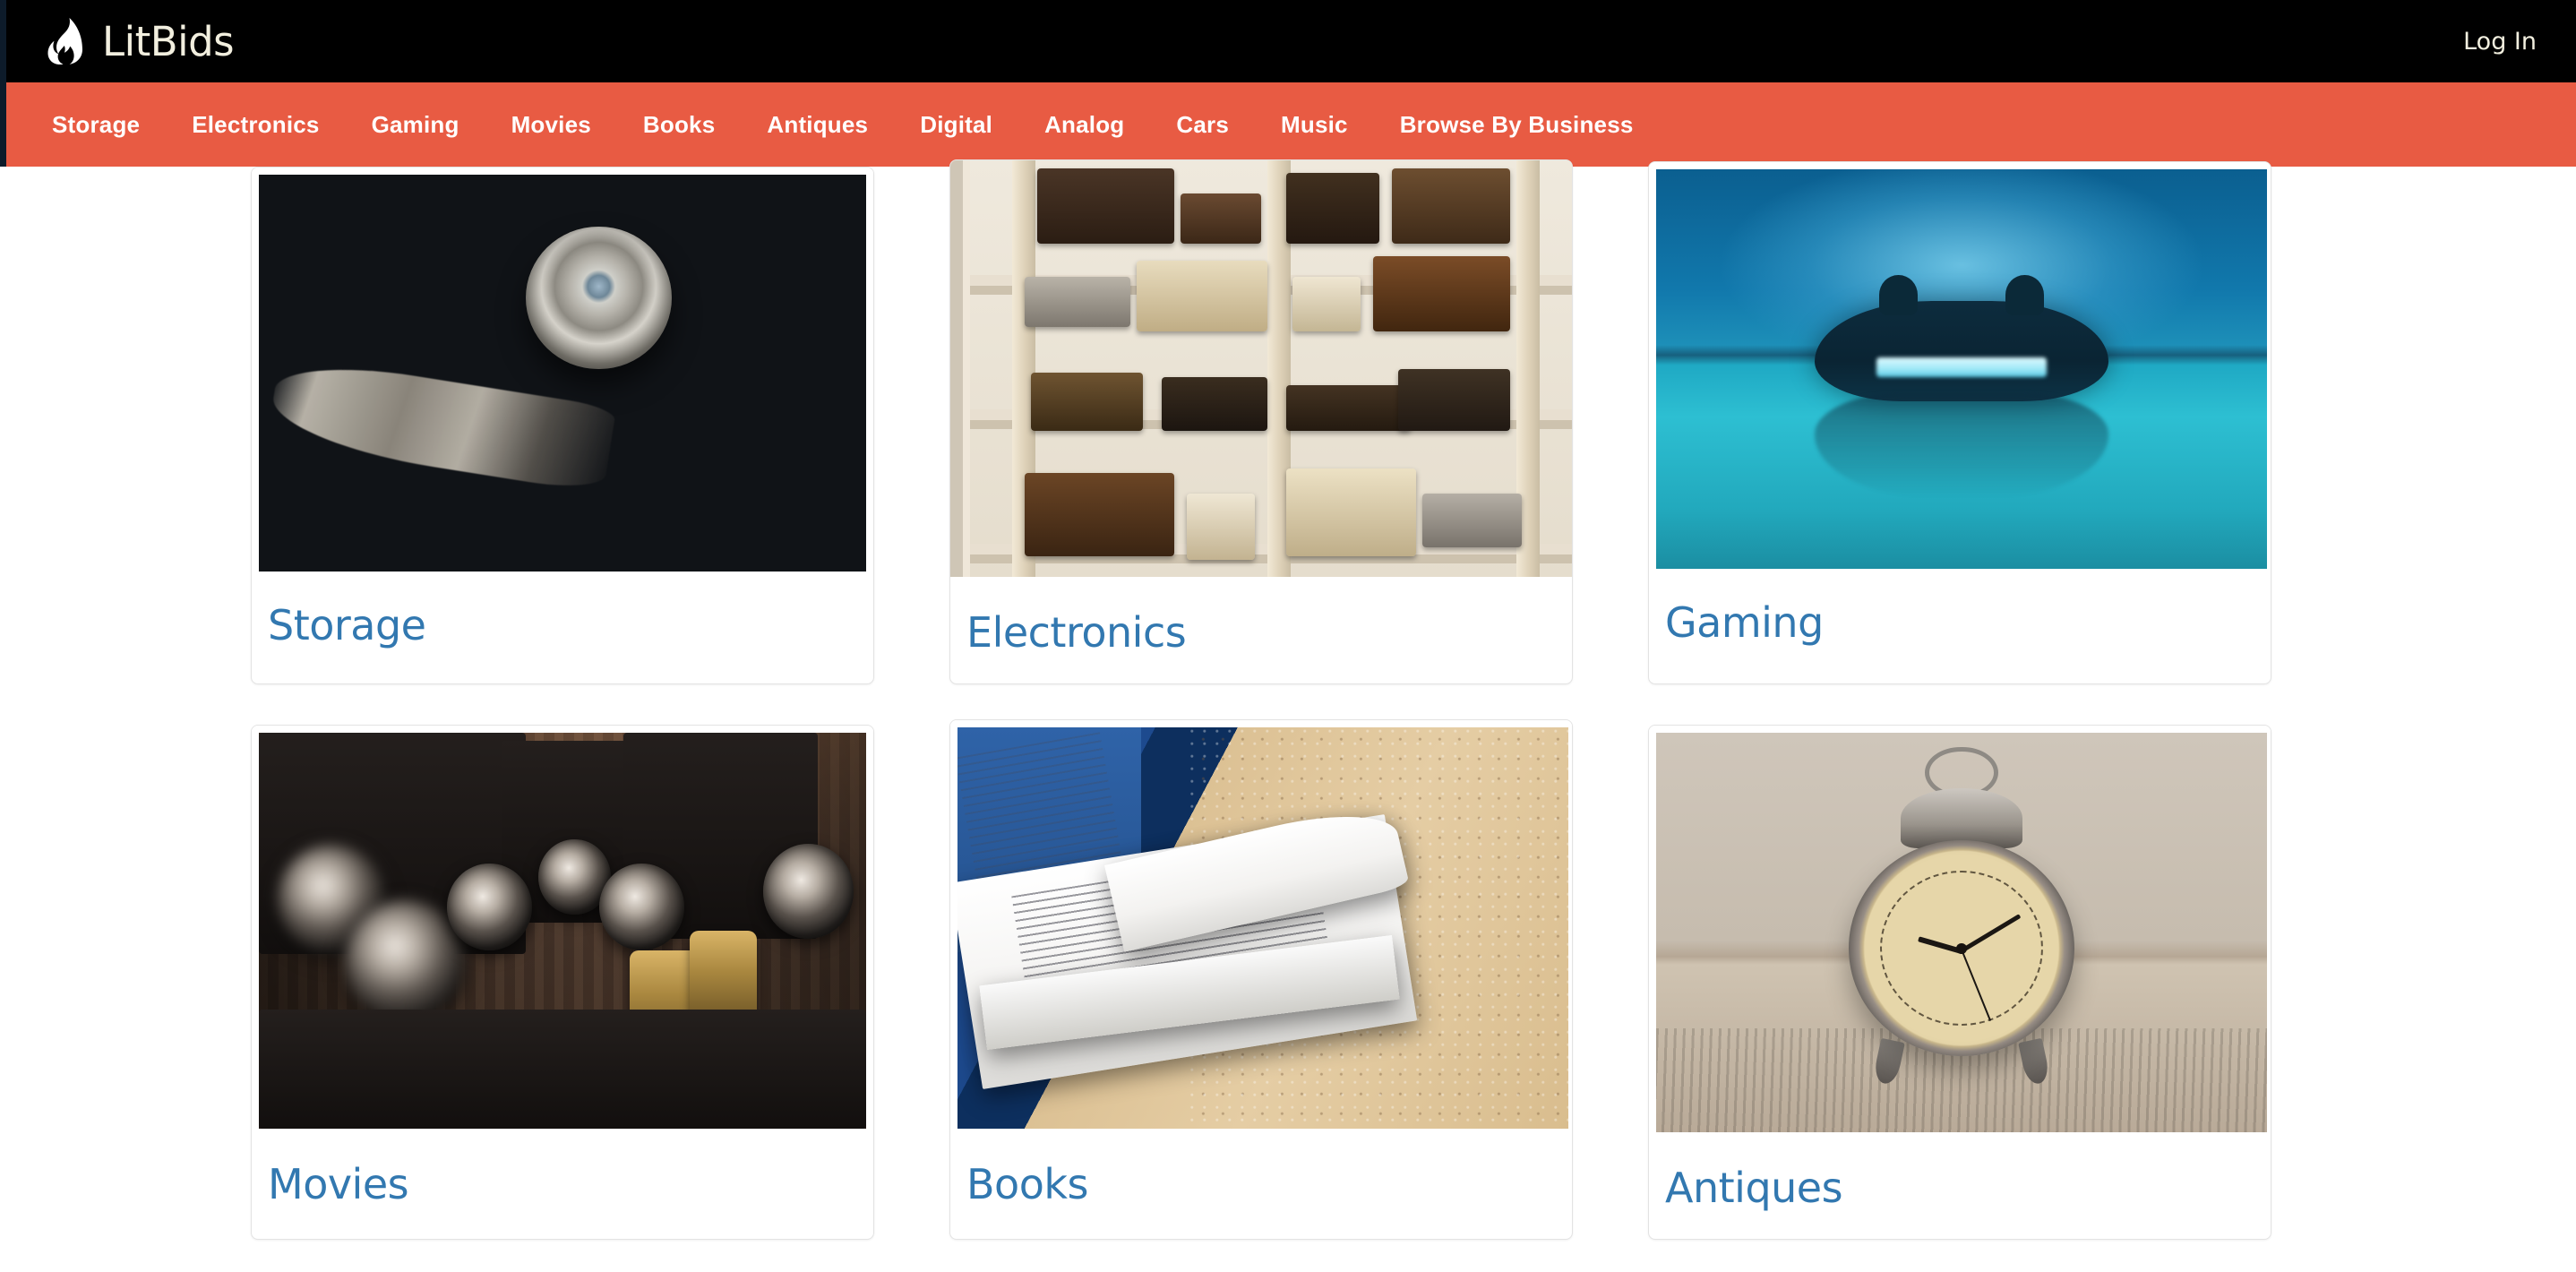 The image size is (2576, 1272). Describe the element at coordinates (1262, 928) in the screenshot. I see `open-book-on-sand-image` at that location.